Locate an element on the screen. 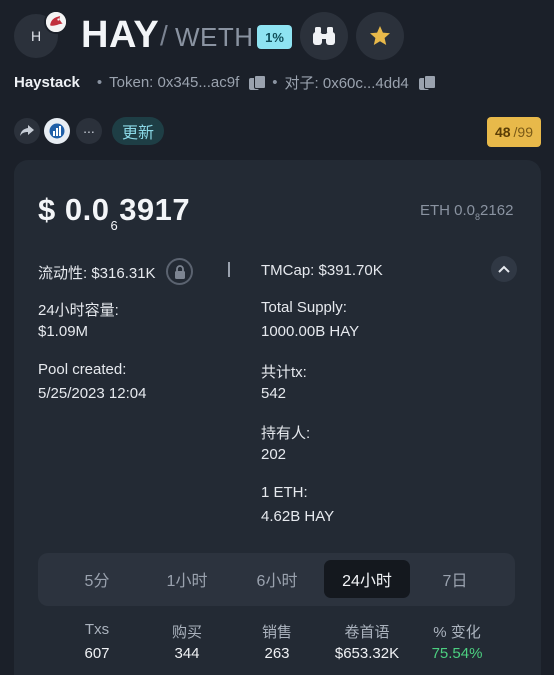 The width and height of the screenshot is (554, 675). chevron-up-icon is located at coordinates (504, 269).